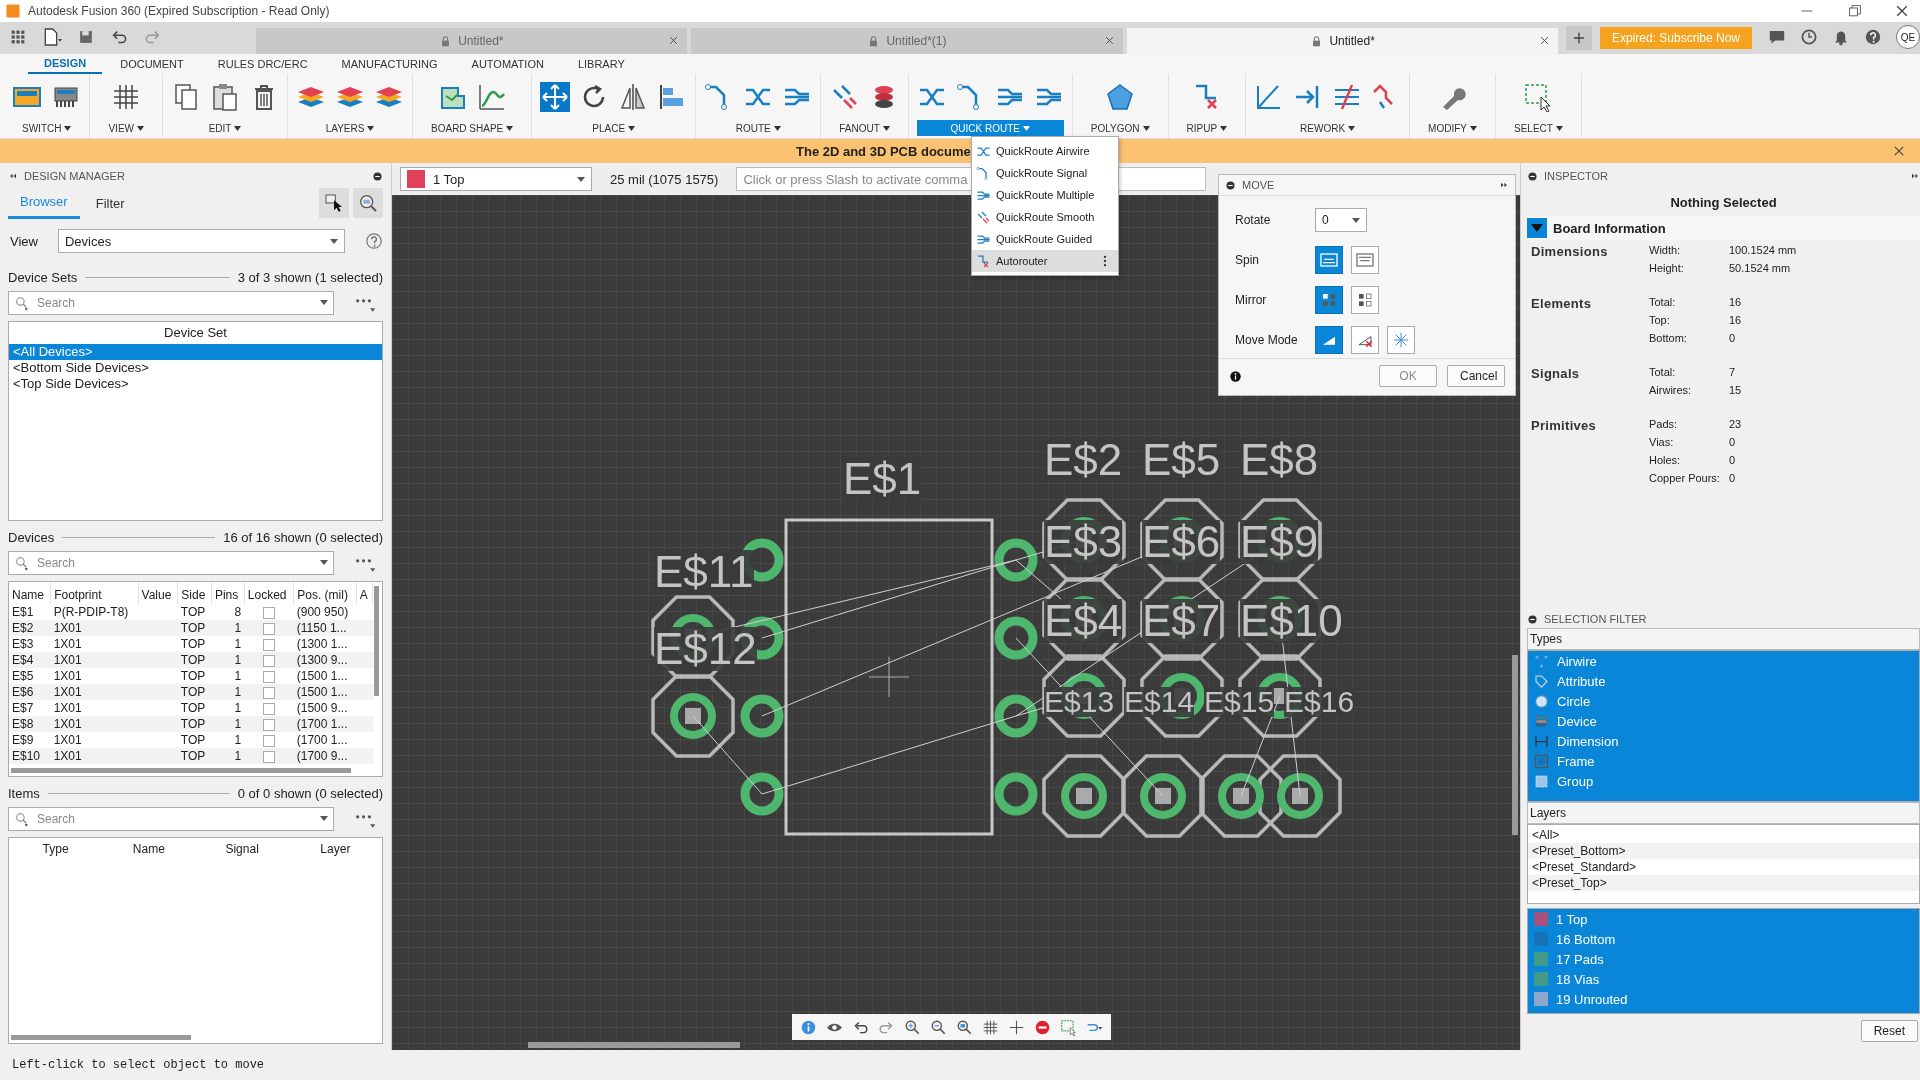  What do you see at coordinates (1662, 442) in the screenshot?
I see `property-label: Vias:` at bounding box center [1662, 442].